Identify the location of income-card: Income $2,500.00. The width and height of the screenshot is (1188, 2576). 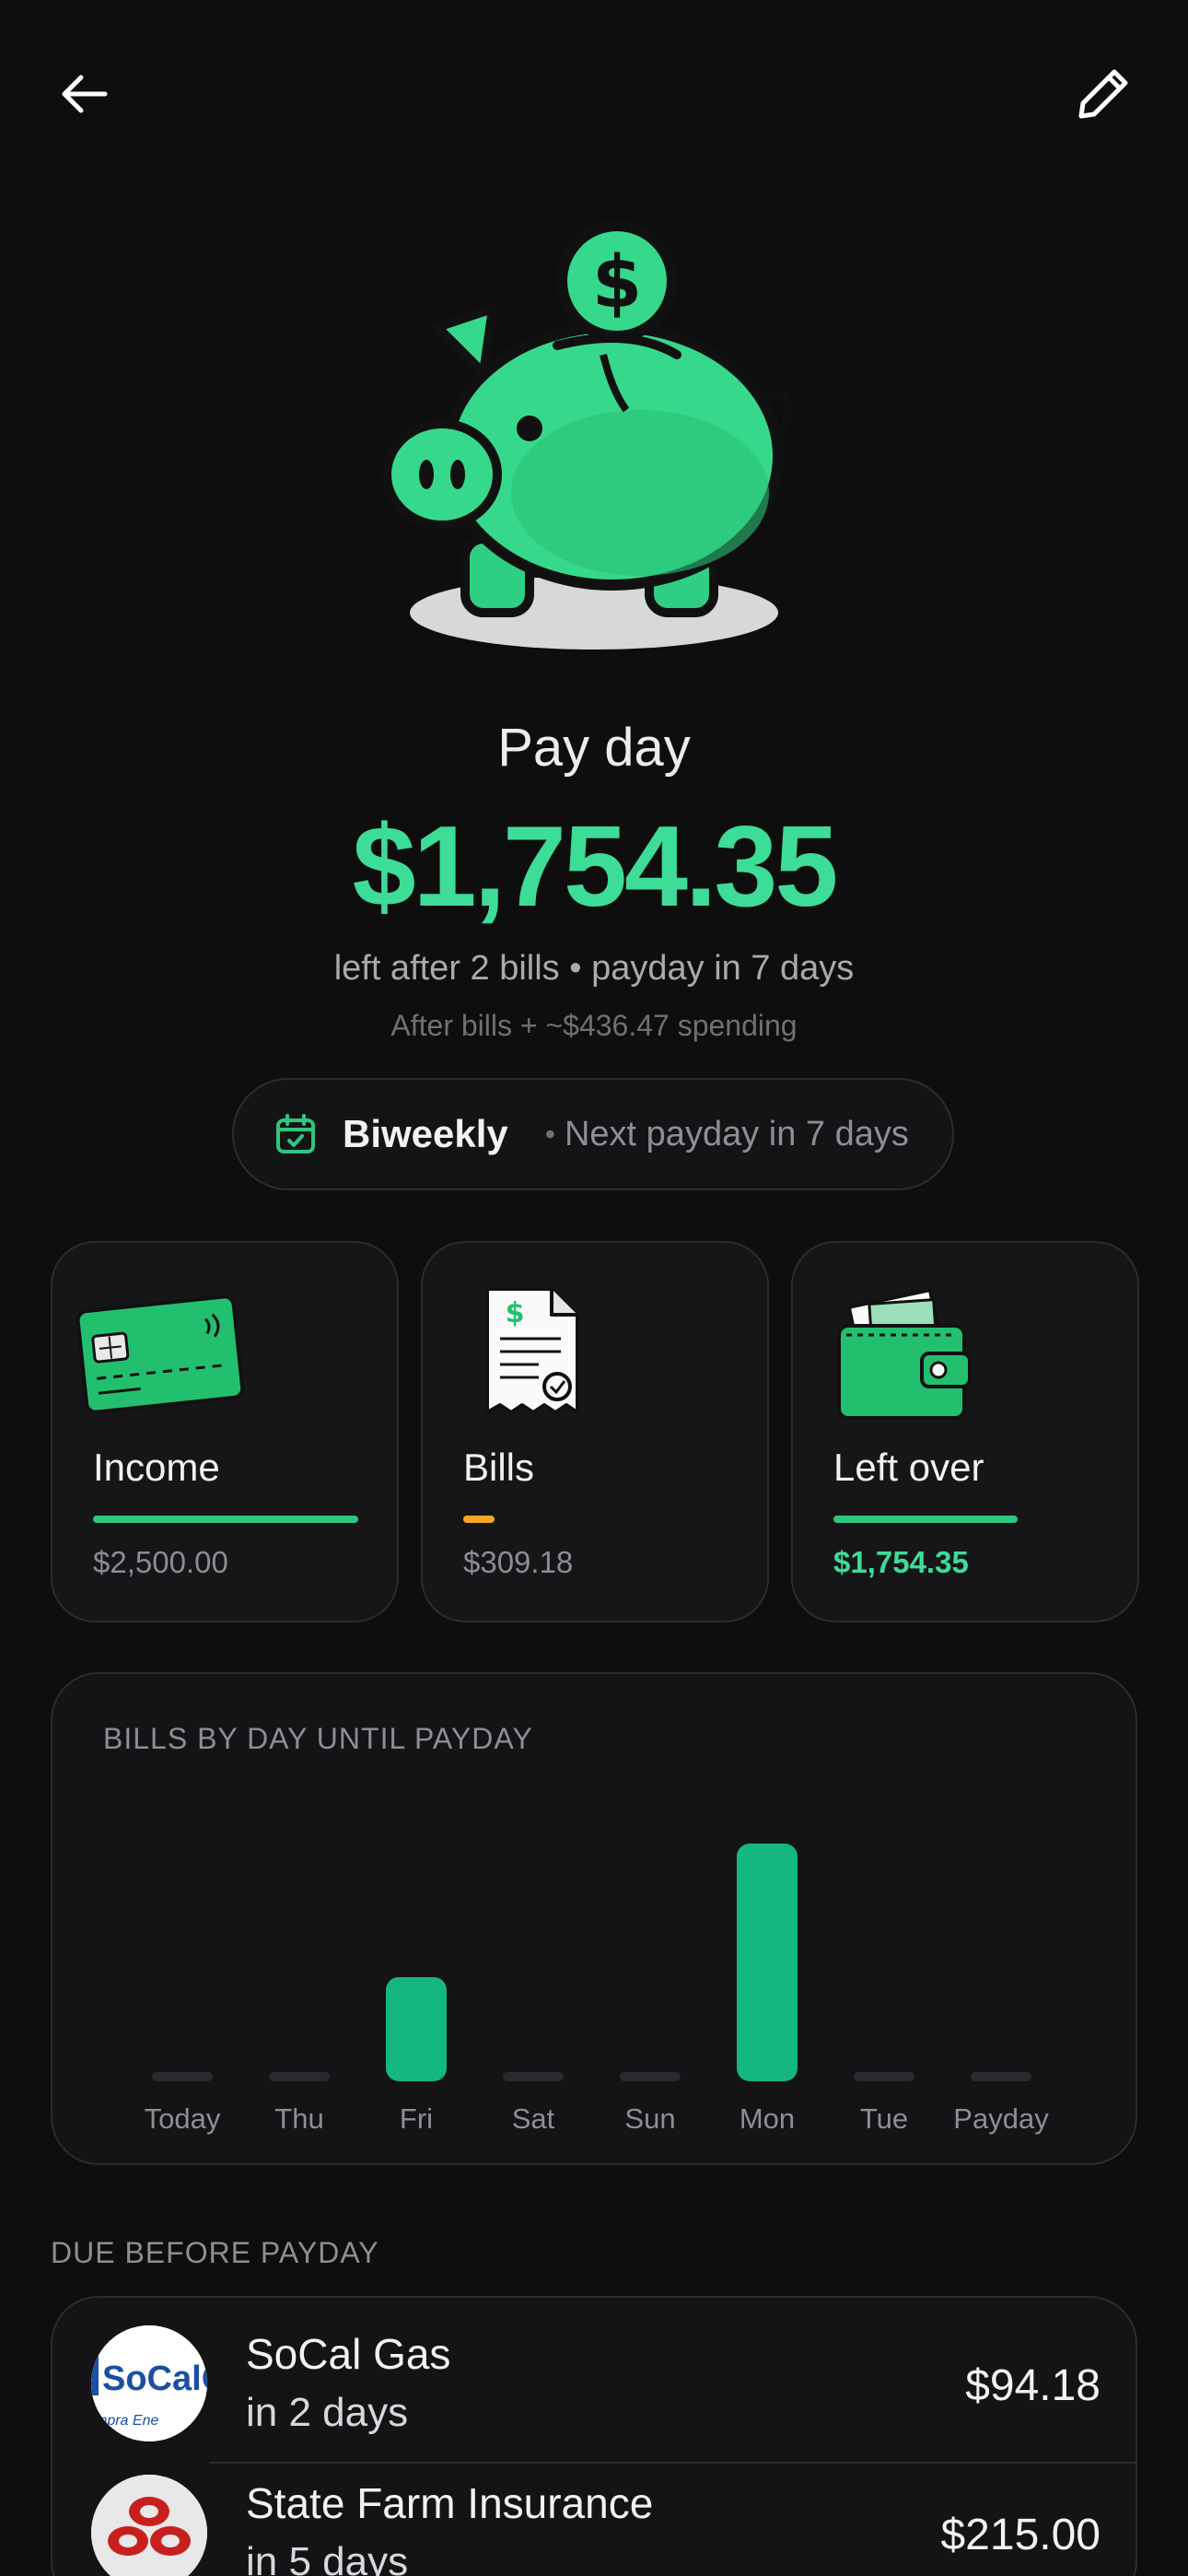
(225, 1431).